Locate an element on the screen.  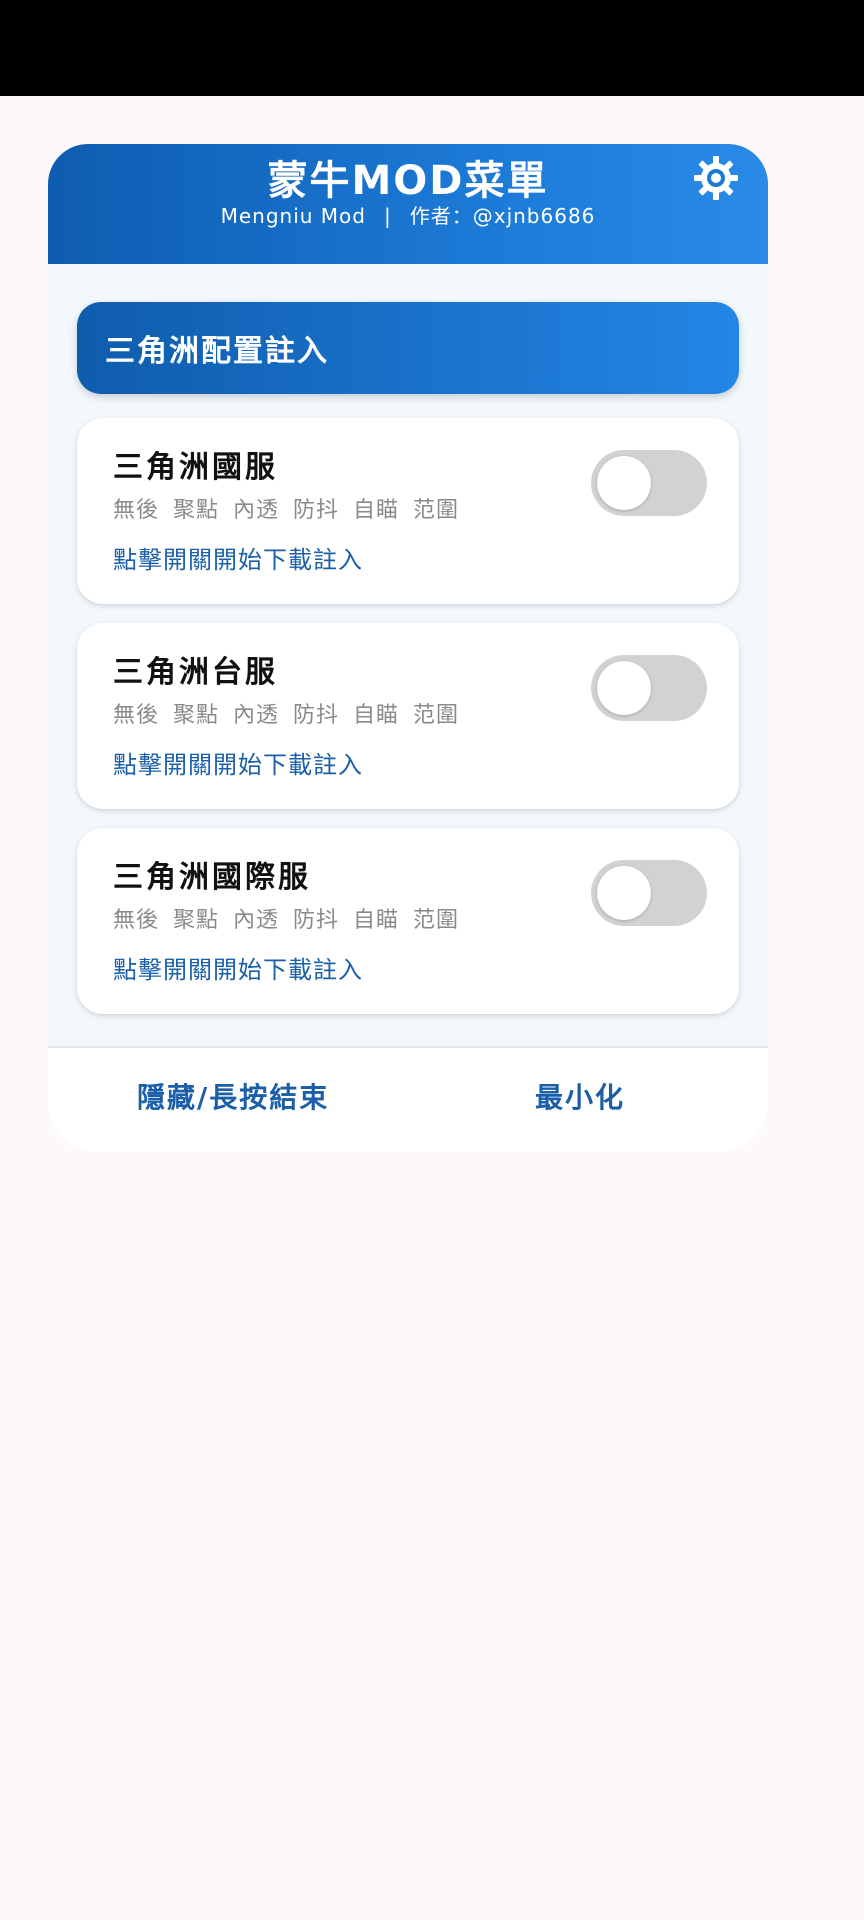
server-card-cn: 三角洲國服 無後 聚點 內透 防抖 自瞄 范圍 點擊開關開始下載註入 is located at coordinates (408, 511).